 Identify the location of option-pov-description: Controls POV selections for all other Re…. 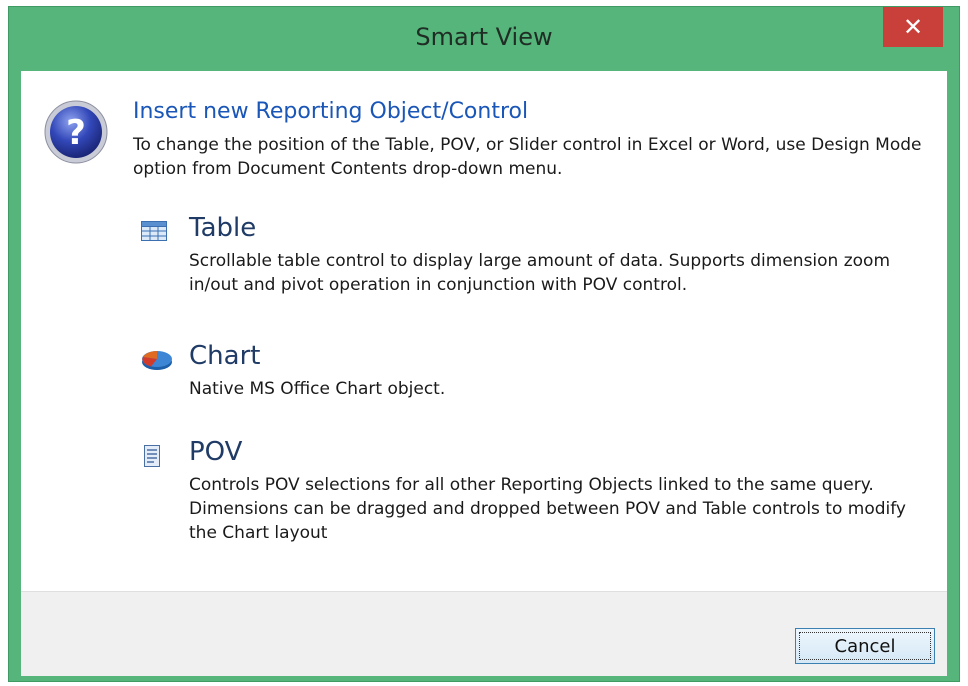
(547, 509).